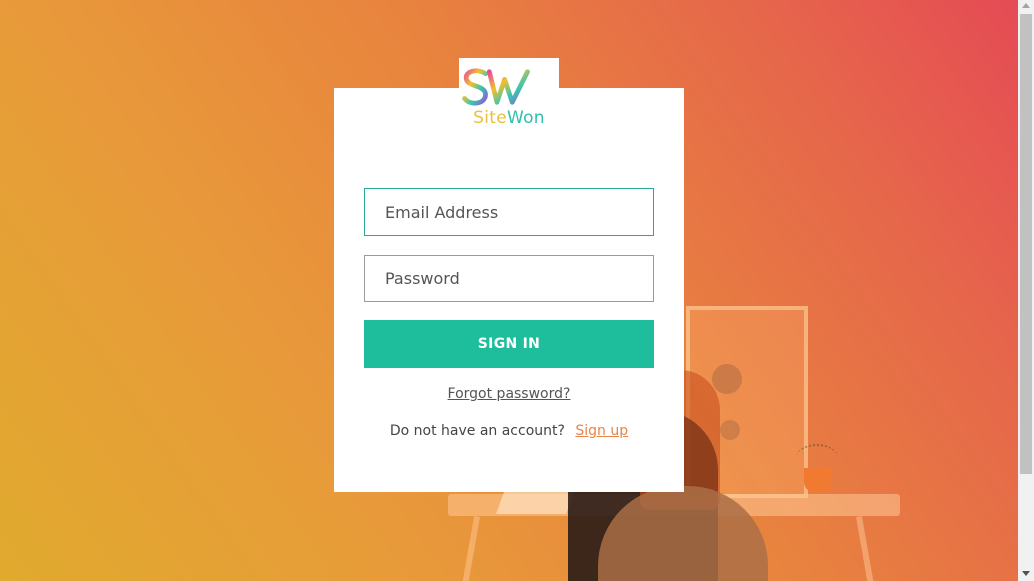  What do you see at coordinates (1026, 5) in the screenshot?
I see `scroll-up-arrow-icon` at bounding box center [1026, 5].